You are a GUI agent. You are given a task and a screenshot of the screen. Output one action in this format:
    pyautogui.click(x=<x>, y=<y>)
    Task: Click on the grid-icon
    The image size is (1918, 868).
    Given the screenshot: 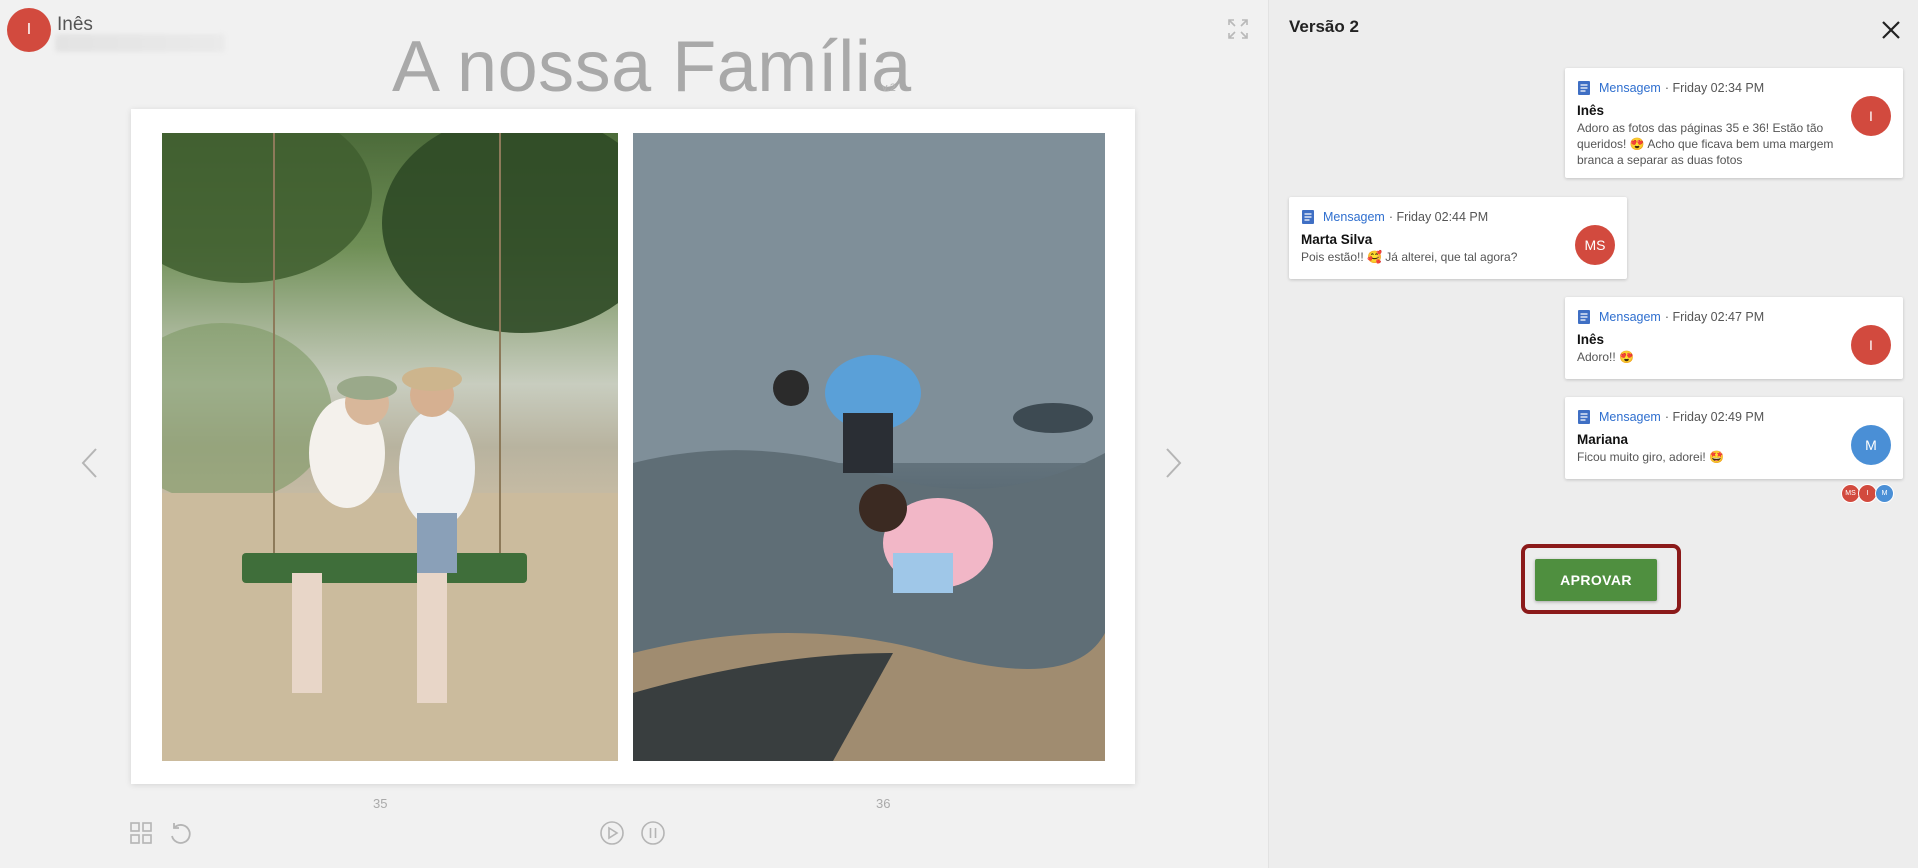 What is the action you would take?
    pyautogui.click(x=141, y=833)
    